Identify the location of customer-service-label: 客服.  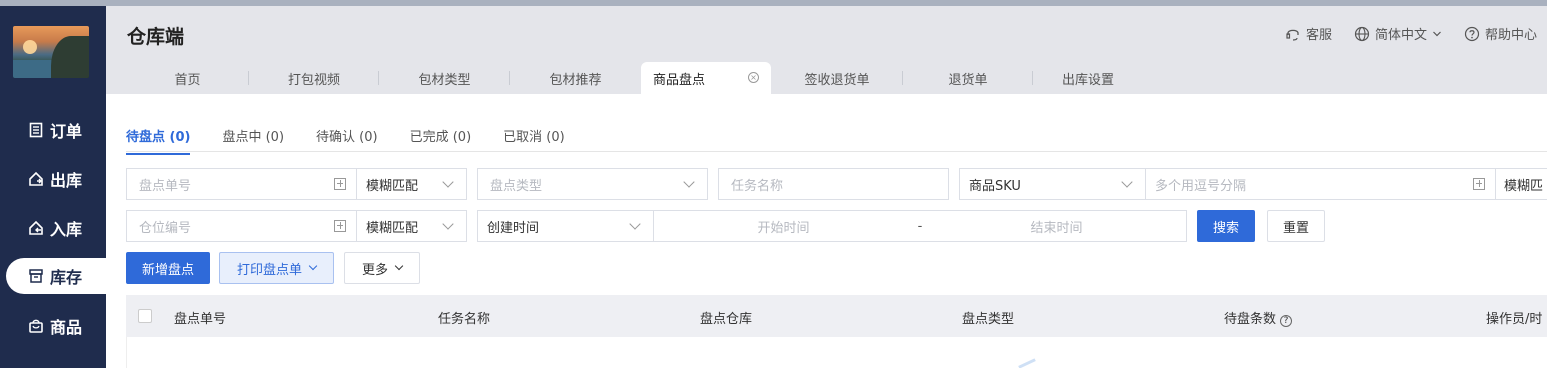
(1318, 35).